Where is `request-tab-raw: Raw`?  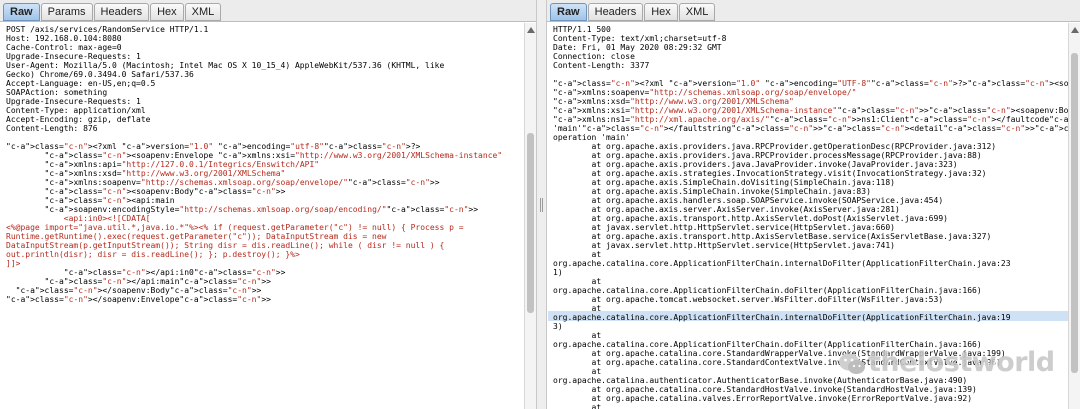 request-tab-raw: Raw is located at coordinates (21, 12).